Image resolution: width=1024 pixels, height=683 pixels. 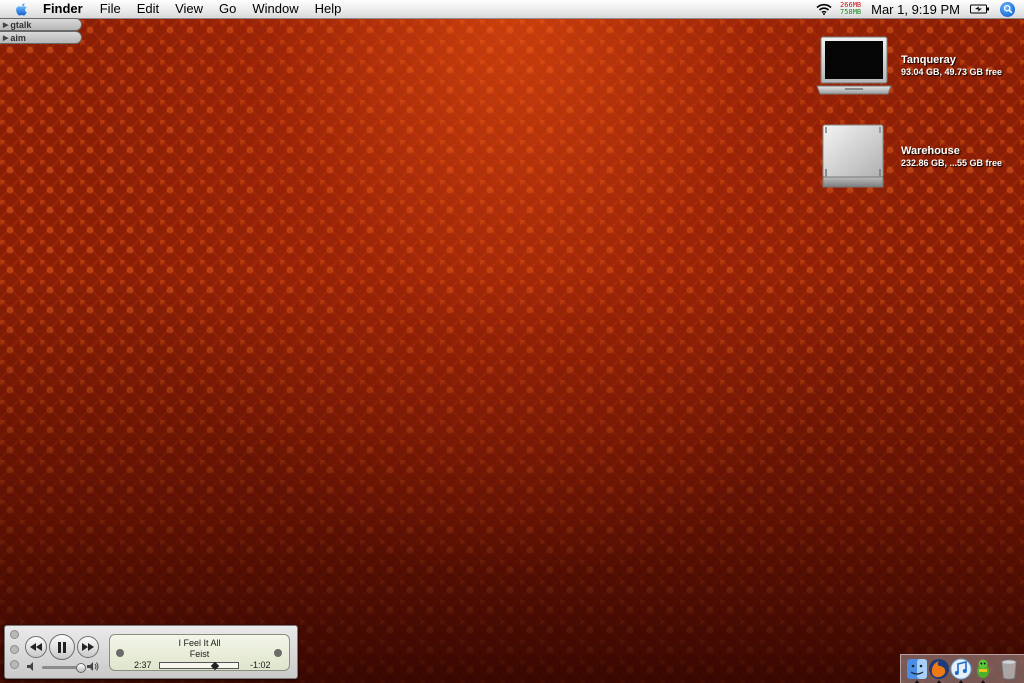 I want to click on drawer-tab-aim: ▶ aim, so click(x=41, y=37).